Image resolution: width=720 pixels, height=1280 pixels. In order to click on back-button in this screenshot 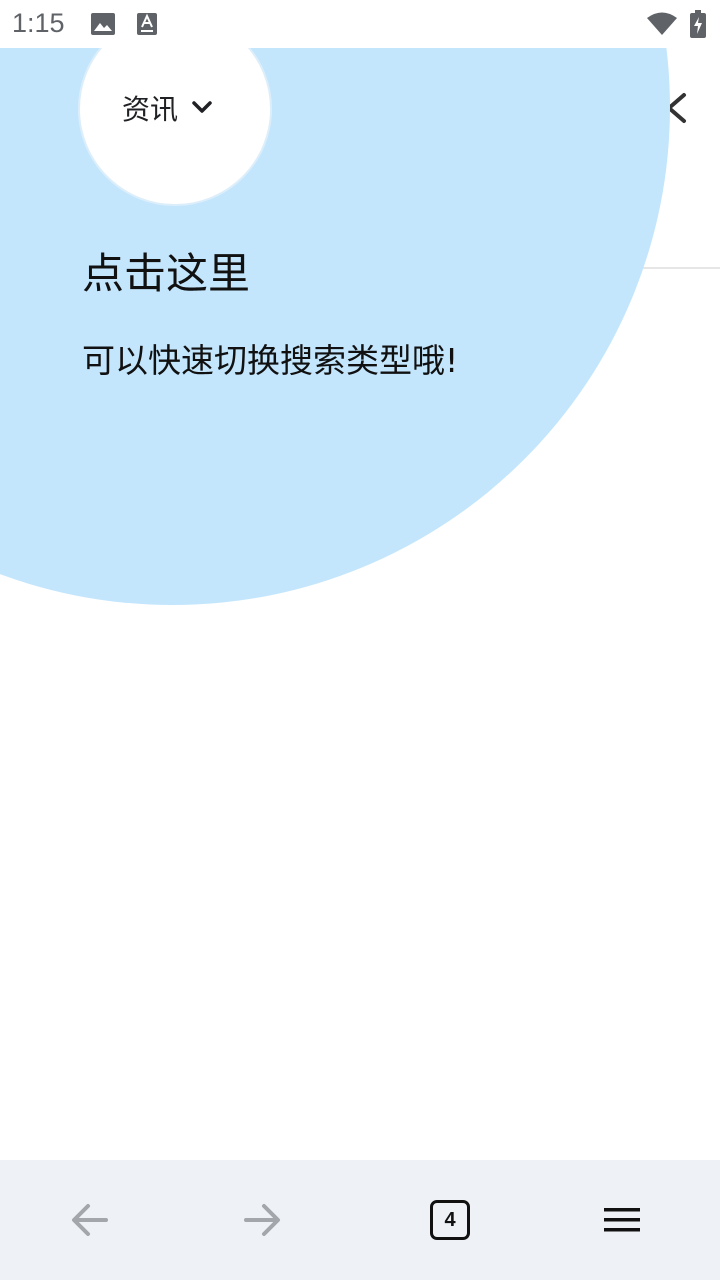, I will do `click(90, 1220)`.